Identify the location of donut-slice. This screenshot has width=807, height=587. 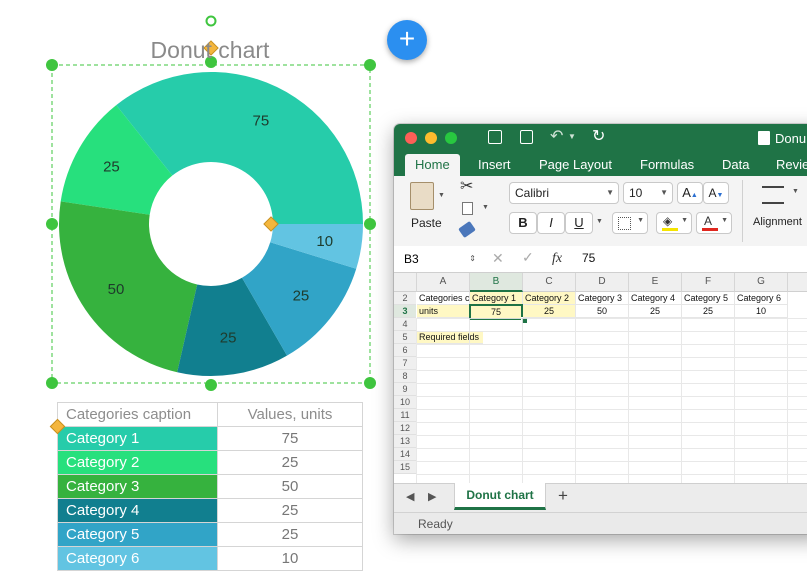
(128, 287).